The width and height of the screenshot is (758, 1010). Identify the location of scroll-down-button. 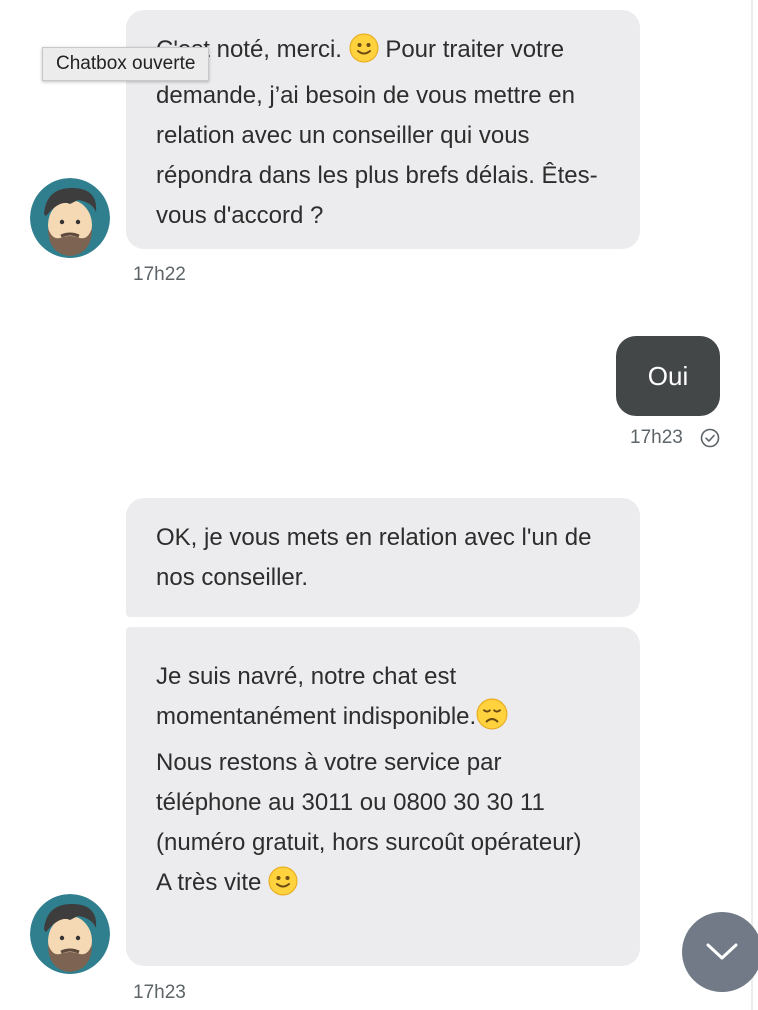
(720, 952).